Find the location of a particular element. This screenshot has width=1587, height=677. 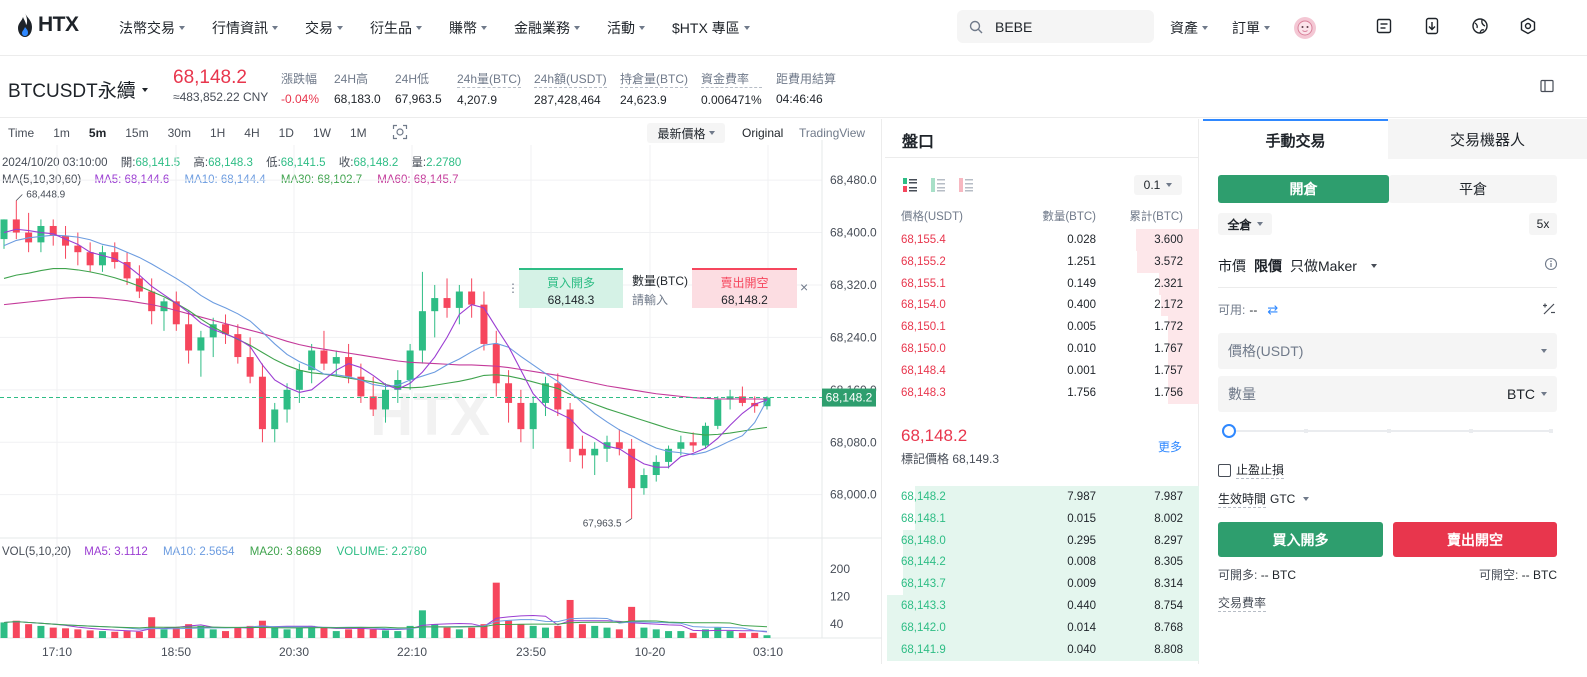

view-tradingview: TradingView is located at coordinates (832, 133).